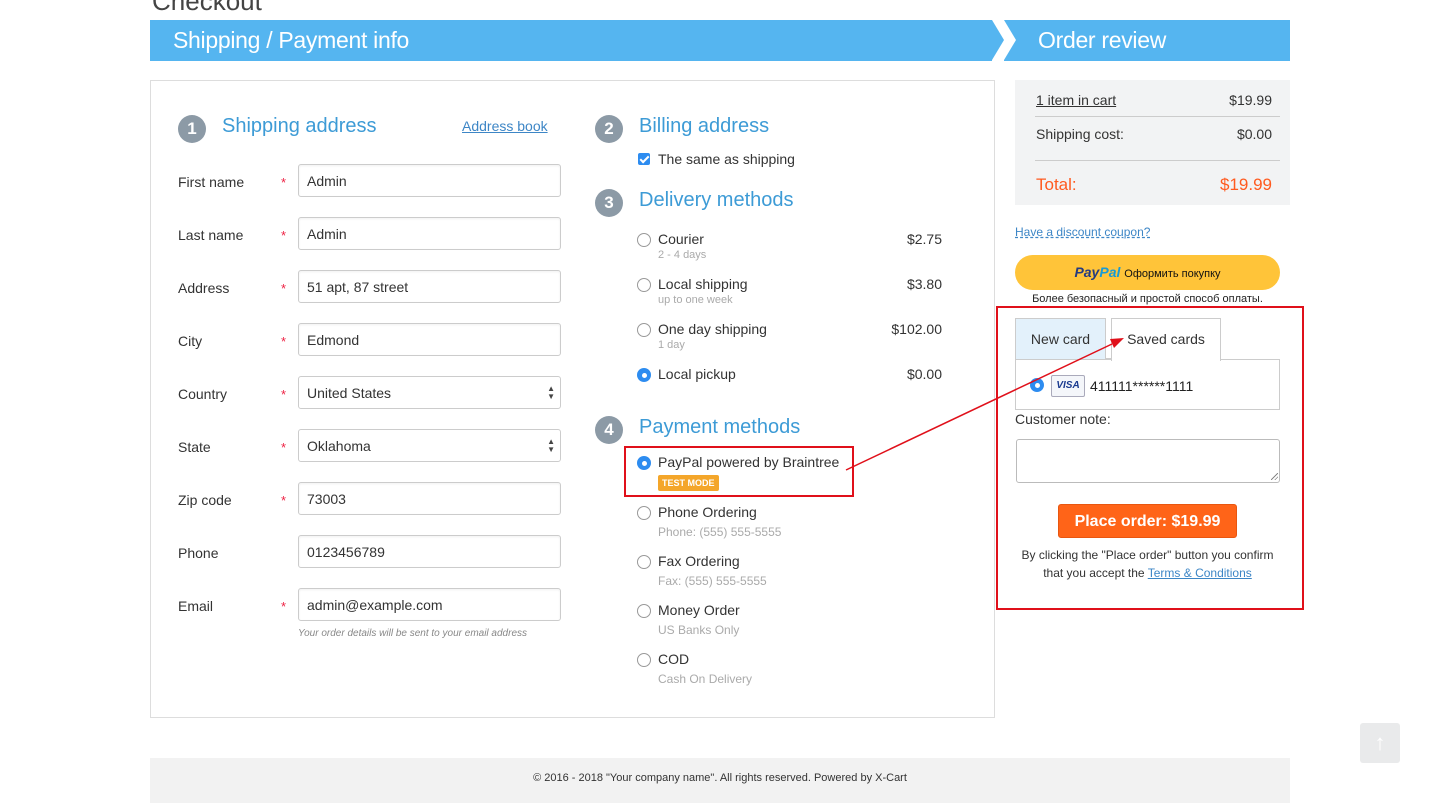 Image resolution: width=1440 pixels, height=803 pixels. What do you see at coordinates (644, 611) in the screenshot?
I see `payment-radio-money-order` at bounding box center [644, 611].